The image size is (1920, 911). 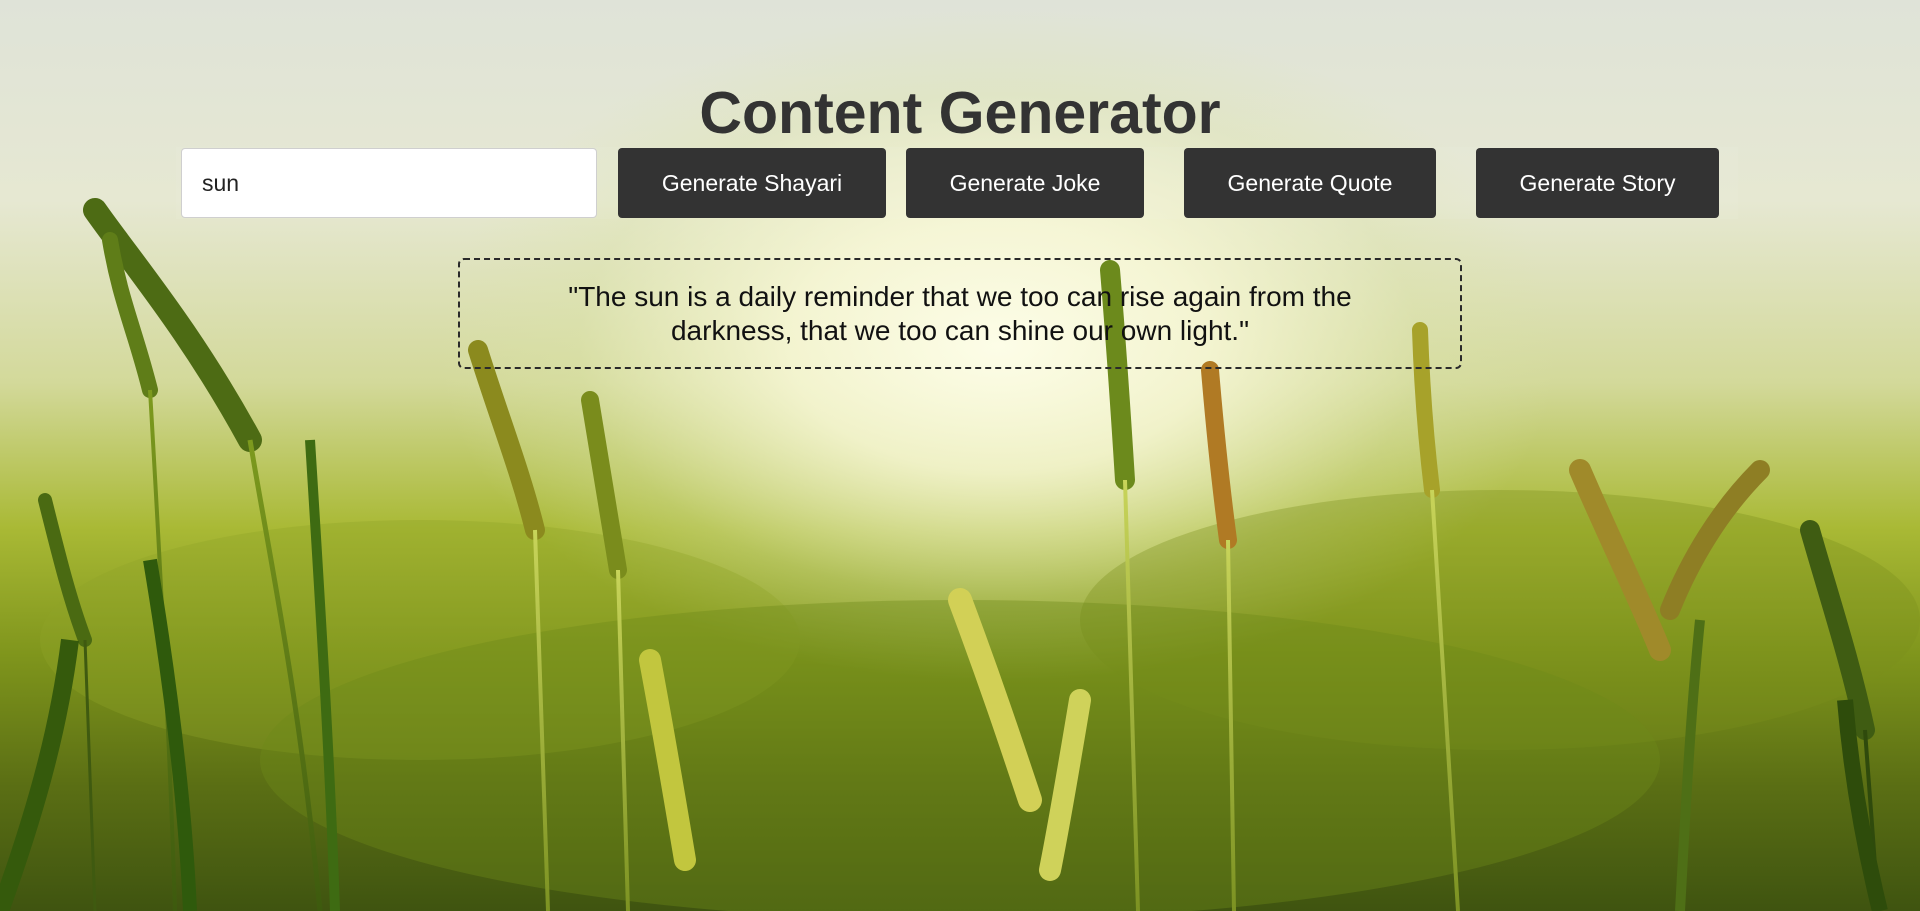 What do you see at coordinates (960, 112) in the screenshot?
I see `page-title: Content Generator` at bounding box center [960, 112].